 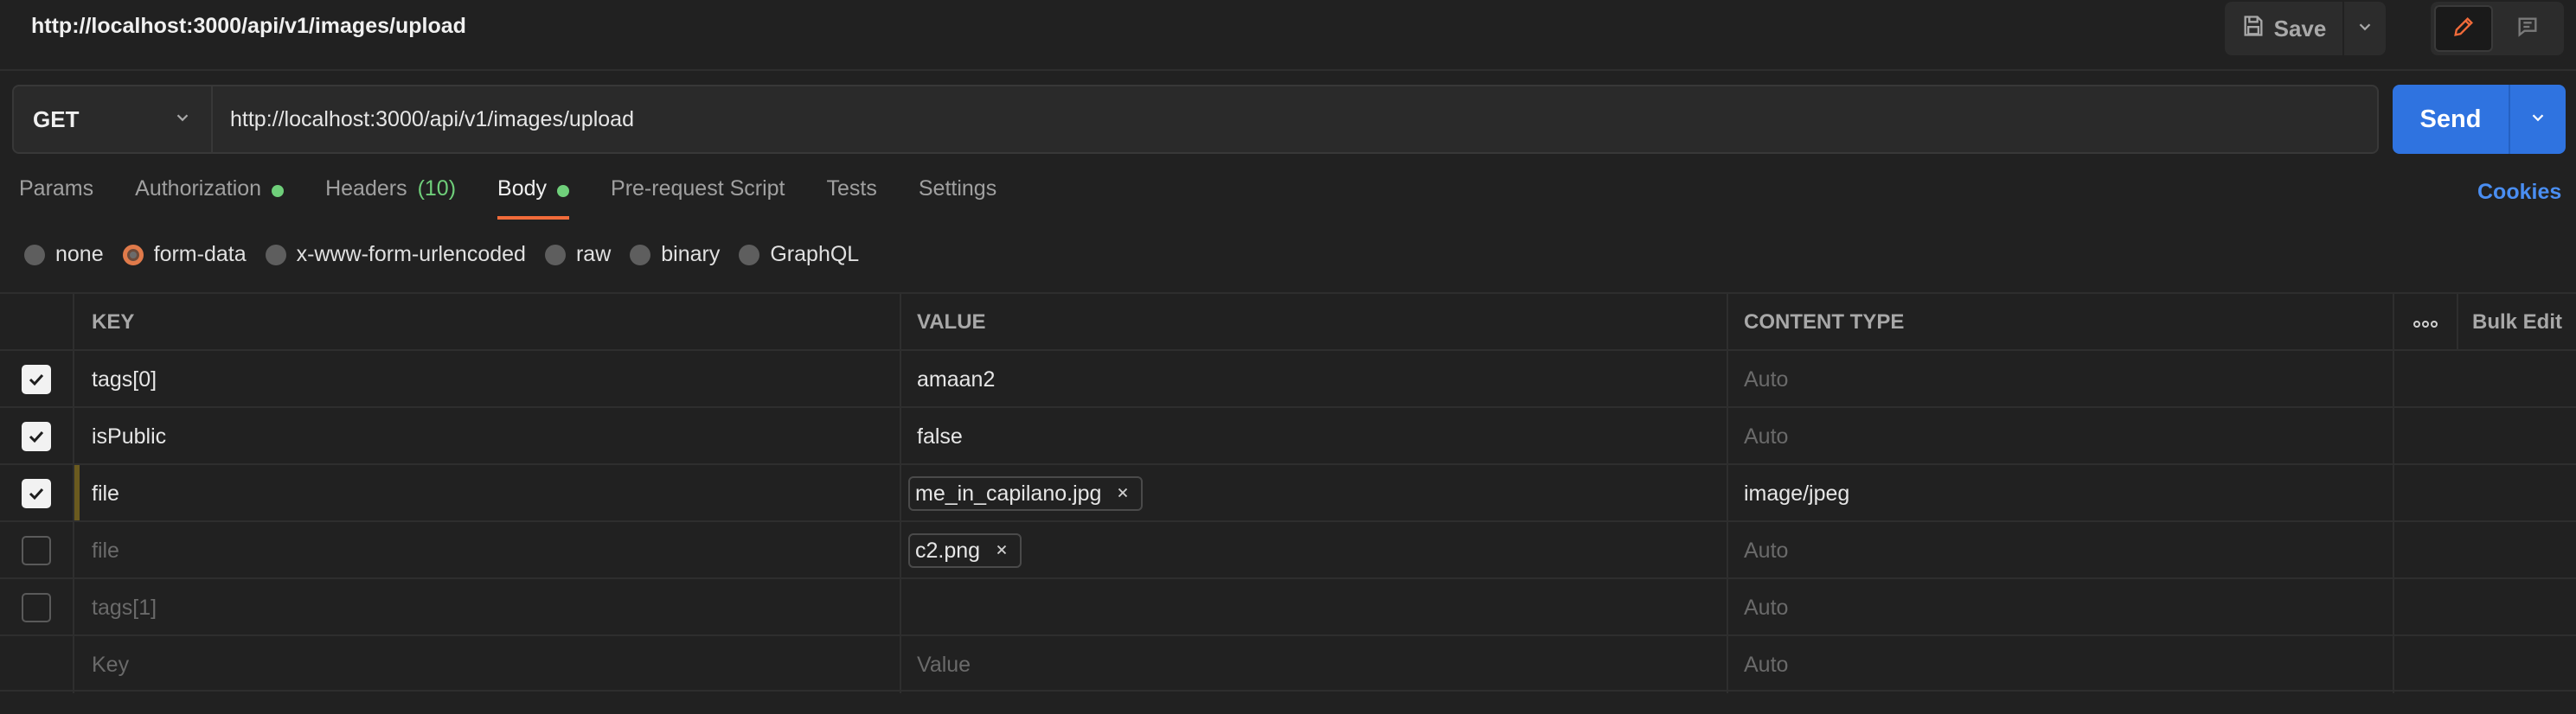 I want to click on tab-pre-request-script: Pre-request Script, so click(x=698, y=198).